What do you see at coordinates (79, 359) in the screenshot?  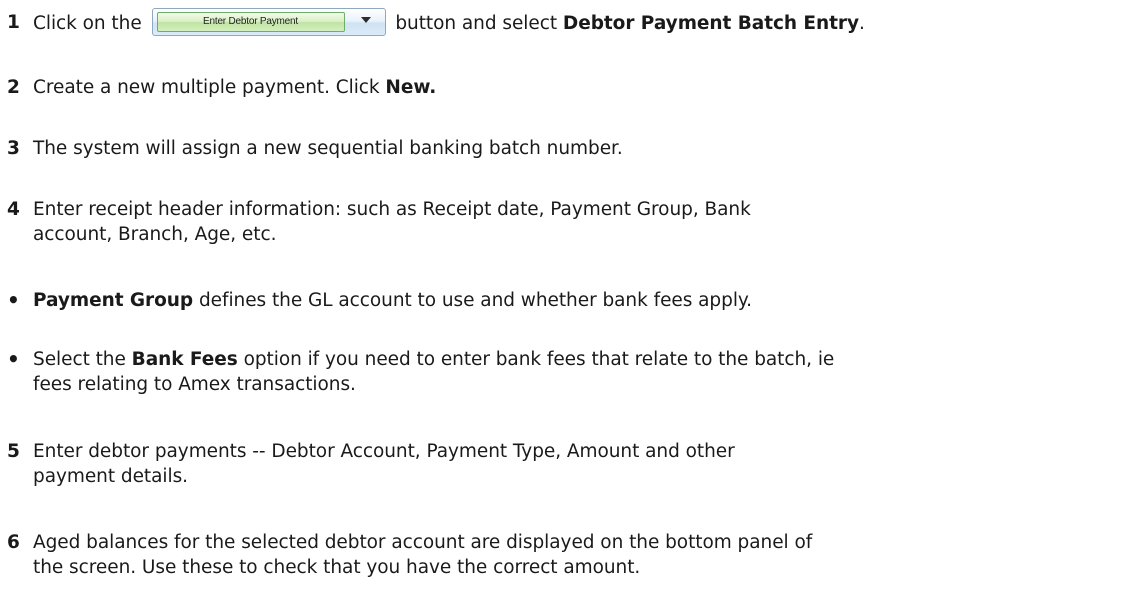 I see `bullet-prefix: Select the` at bounding box center [79, 359].